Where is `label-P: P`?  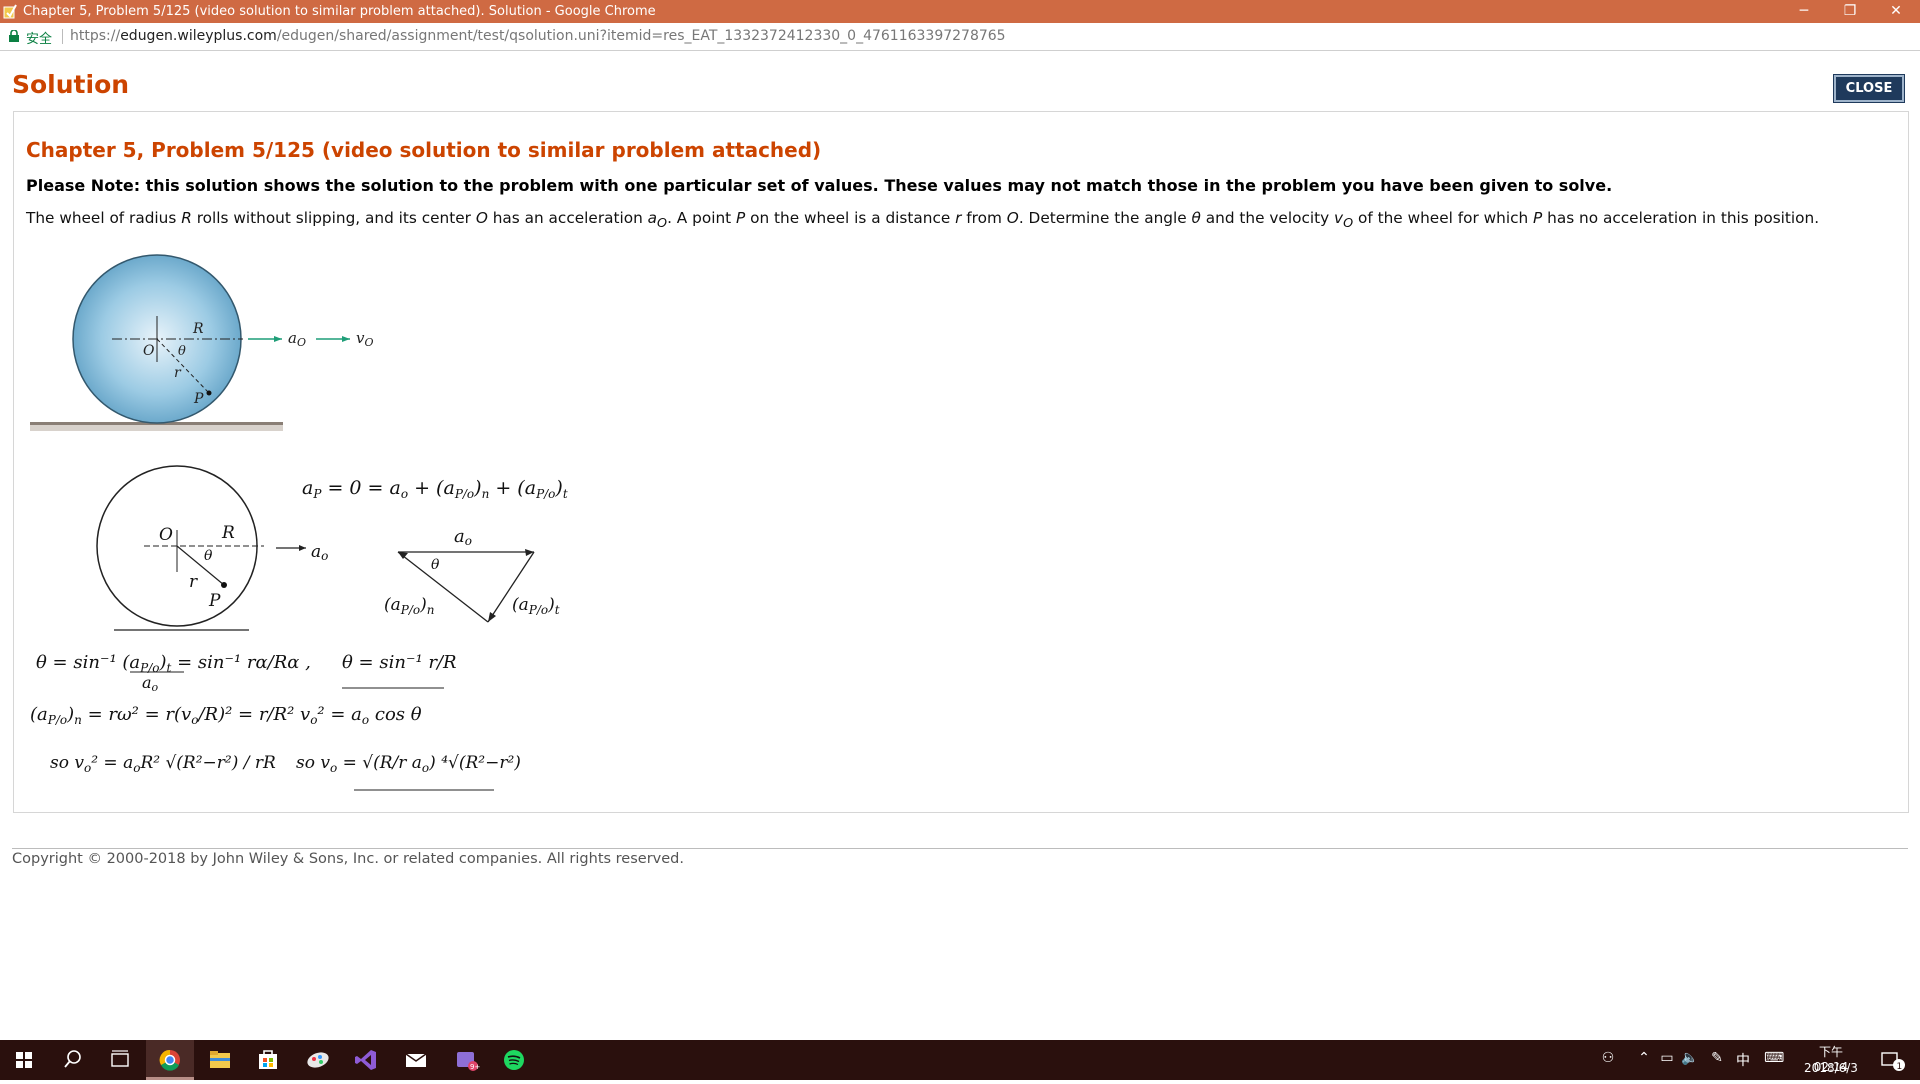
label-P: P is located at coordinates (198, 399).